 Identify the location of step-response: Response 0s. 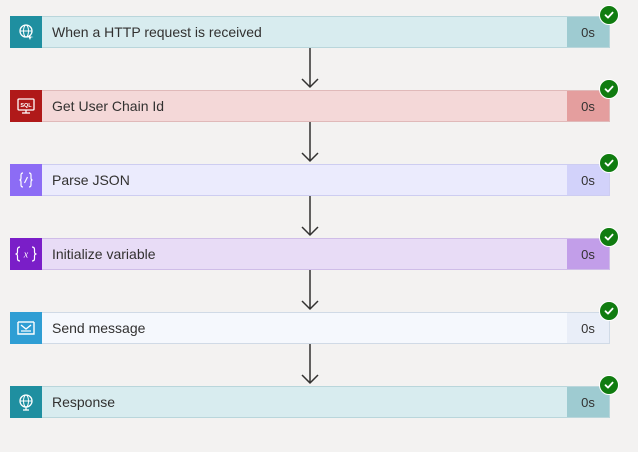
(314, 396).